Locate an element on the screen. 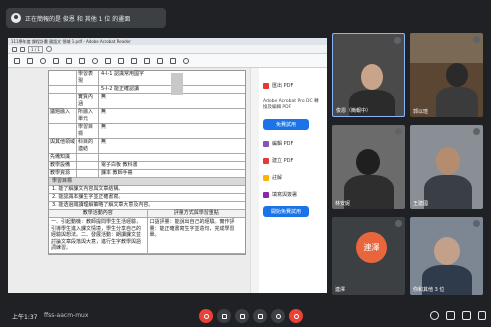 Image resolution: width=491 pixels, height=327 pixels. captions-icon is located at coordinates (242, 316).